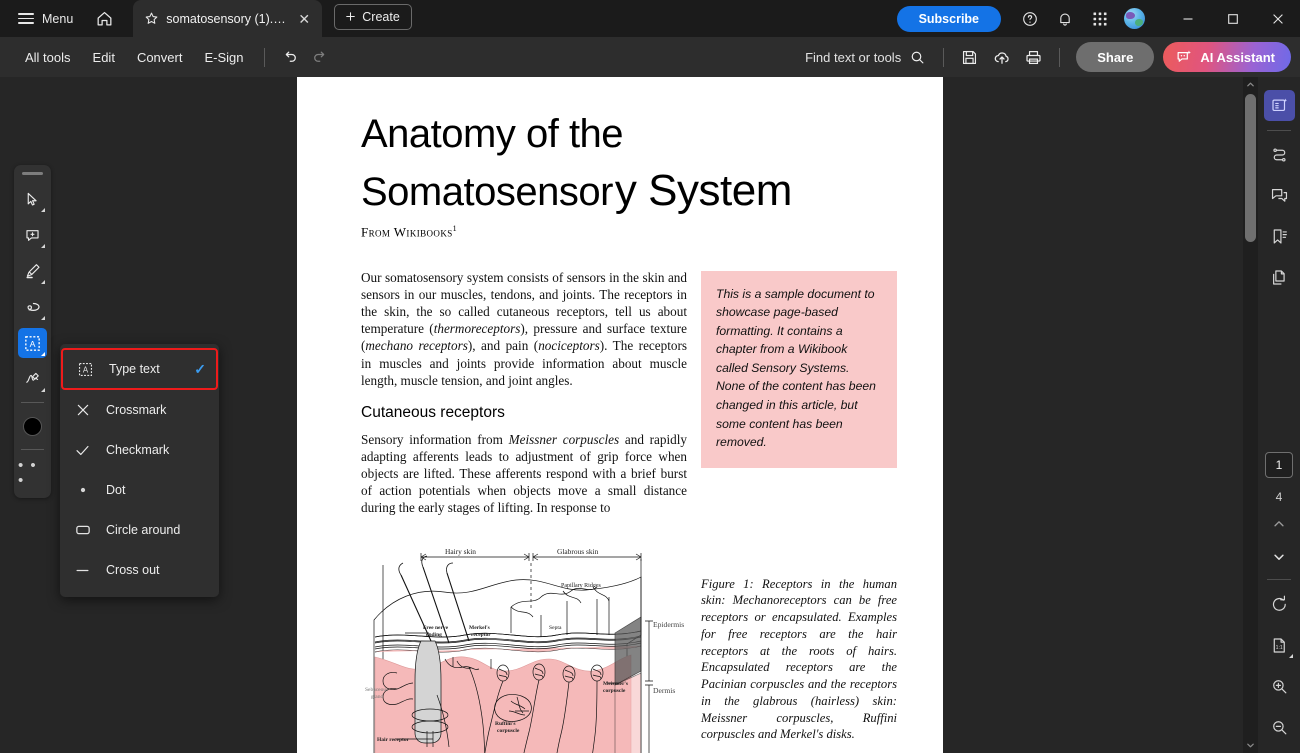 Image resolution: width=1300 pixels, height=753 pixels. What do you see at coordinates (434, 635) in the screenshot?
I see `label-free-nerve-2: ending` at bounding box center [434, 635].